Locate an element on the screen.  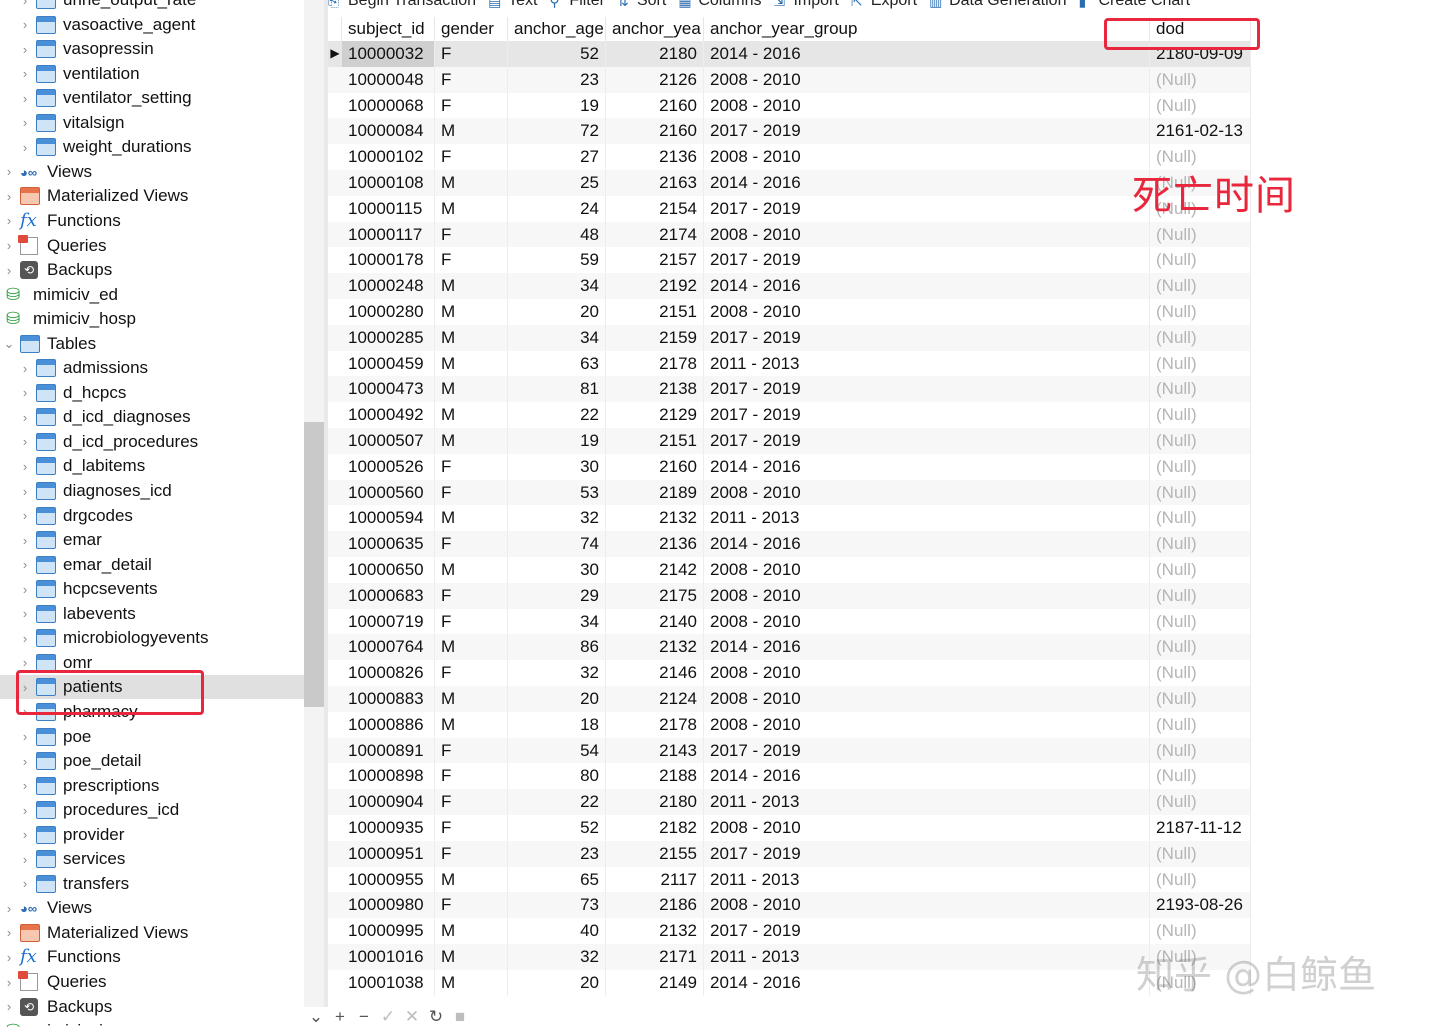
cell-anchor_yea: 2178 is located at coordinates (655, 724).